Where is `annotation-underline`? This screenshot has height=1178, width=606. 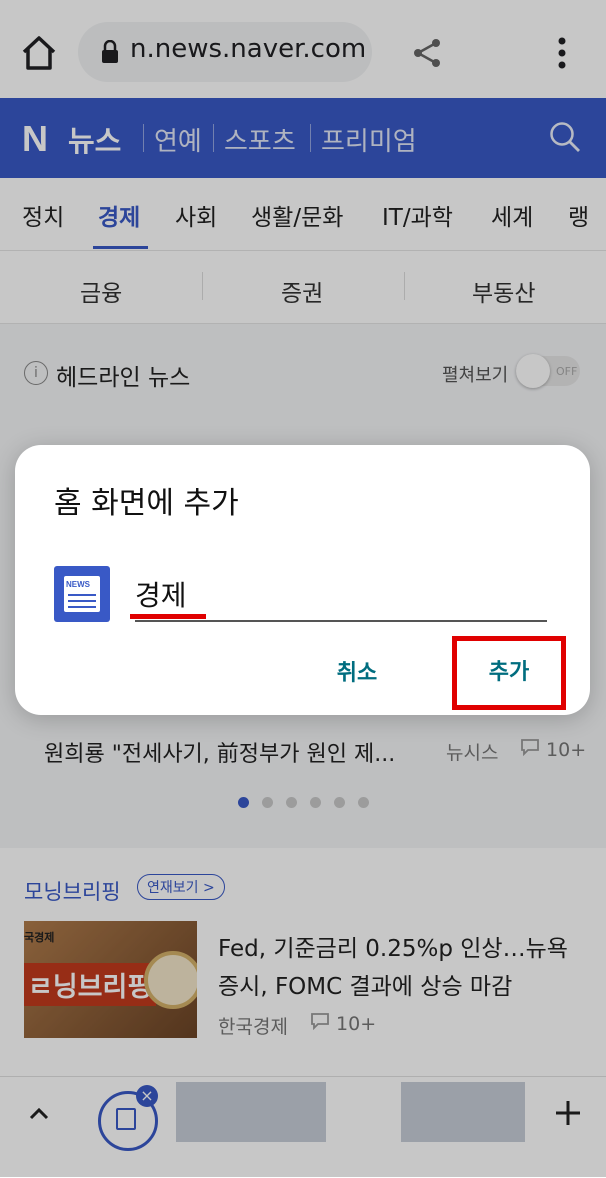 annotation-underline is located at coordinates (168, 616).